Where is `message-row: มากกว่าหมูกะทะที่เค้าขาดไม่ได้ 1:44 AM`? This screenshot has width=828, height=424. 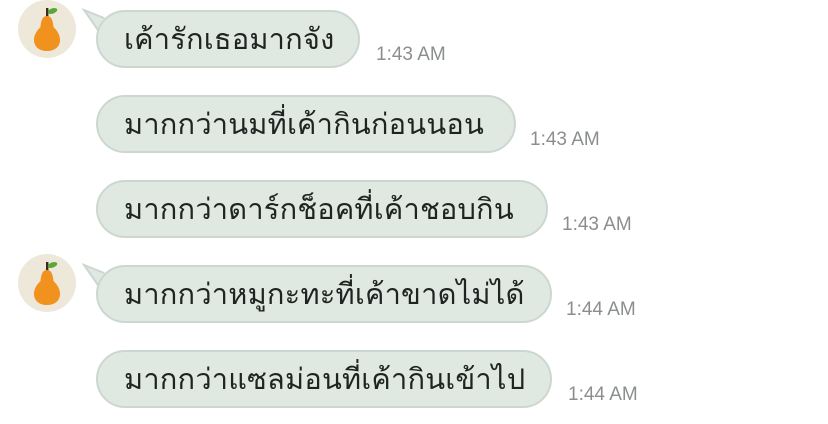 message-row: มากกว่าหมูกะทะที่เค้าขาดไม่ได้ 1:44 AM is located at coordinates (374, 295).